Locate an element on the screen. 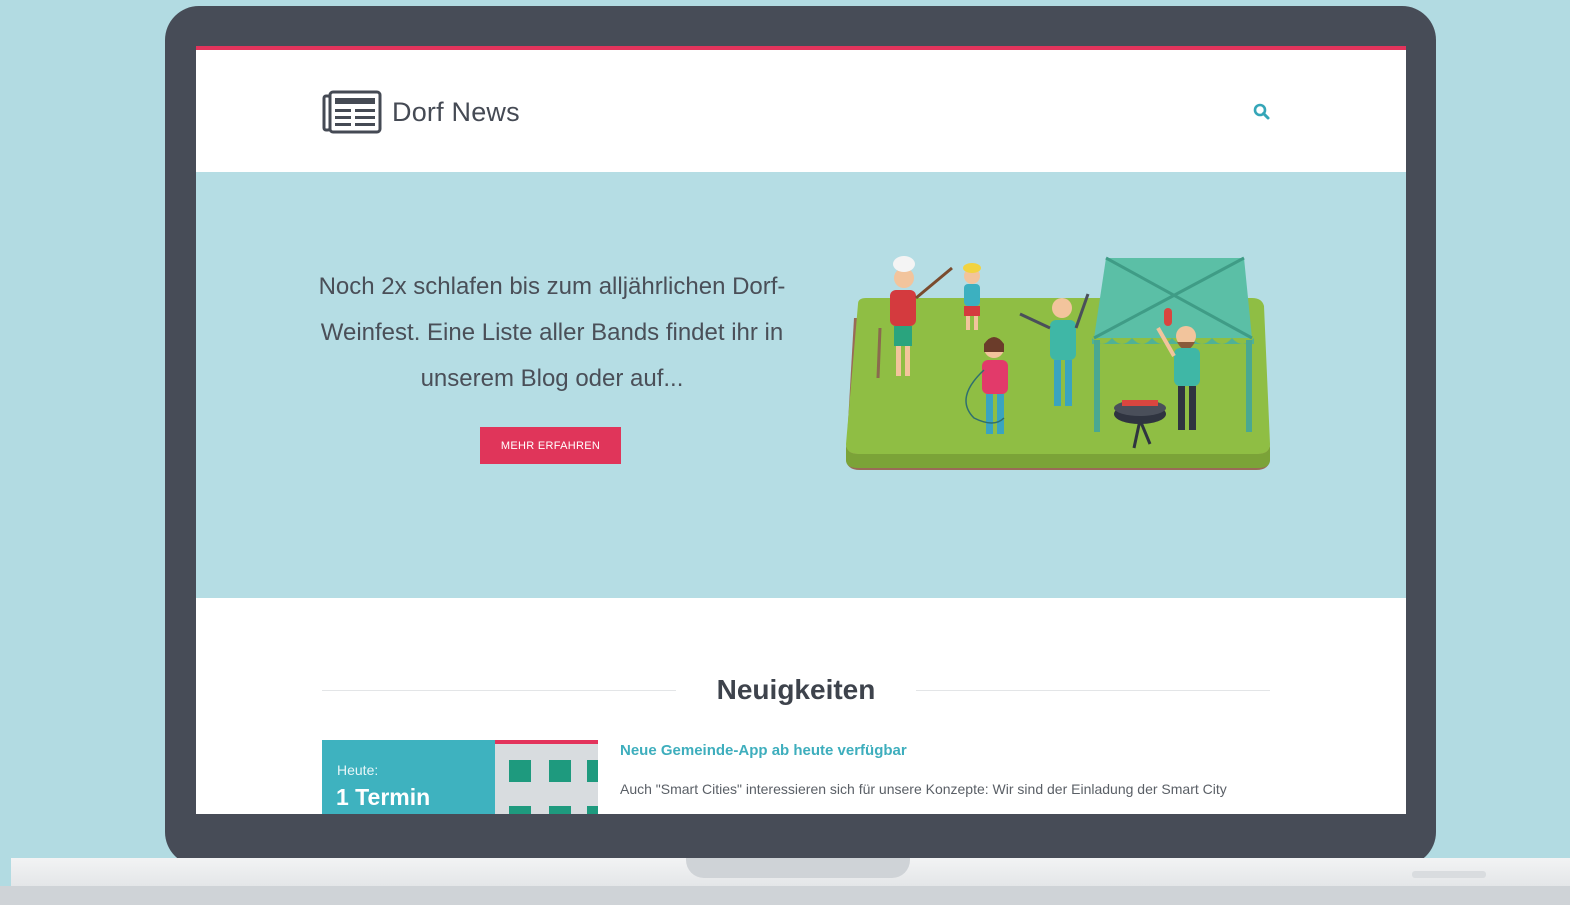 The width and height of the screenshot is (1570, 905). village-festival-illustration is located at coordinates (1058, 363).